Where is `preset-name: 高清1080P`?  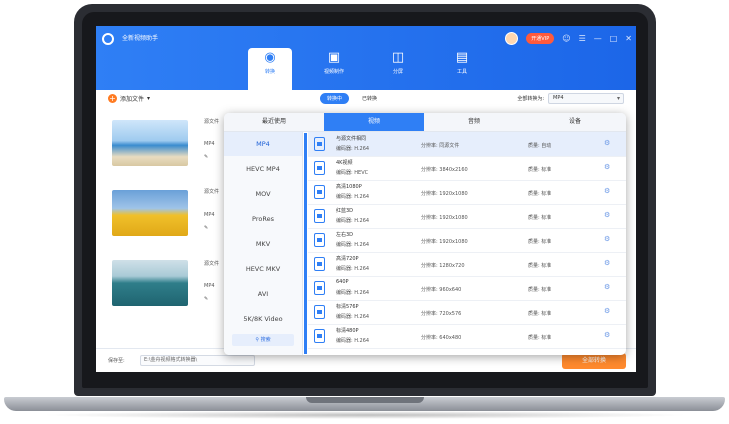
preset-name: 高清1080P is located at coordinates (349, 187).